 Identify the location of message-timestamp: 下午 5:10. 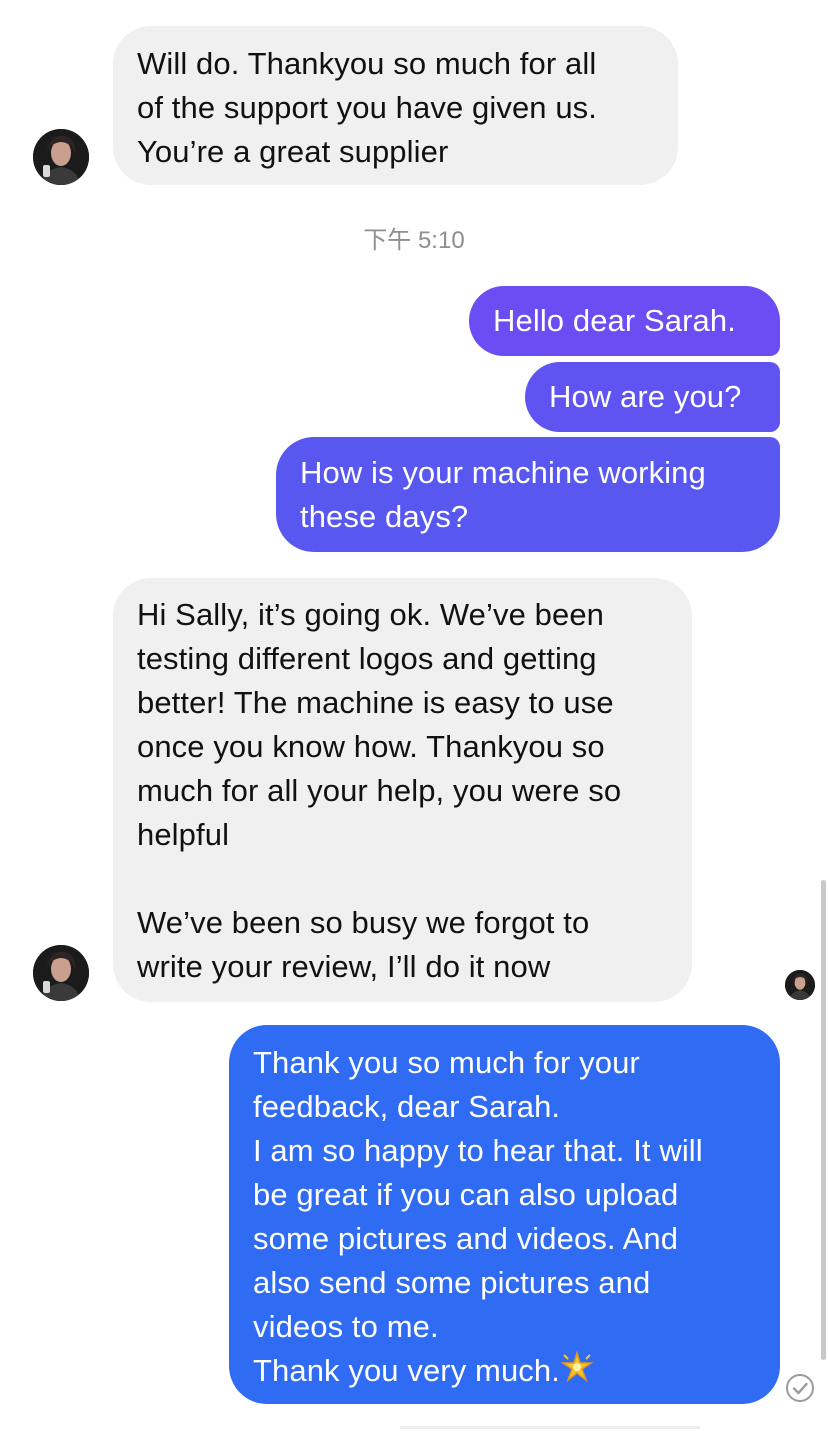
(414, 240).